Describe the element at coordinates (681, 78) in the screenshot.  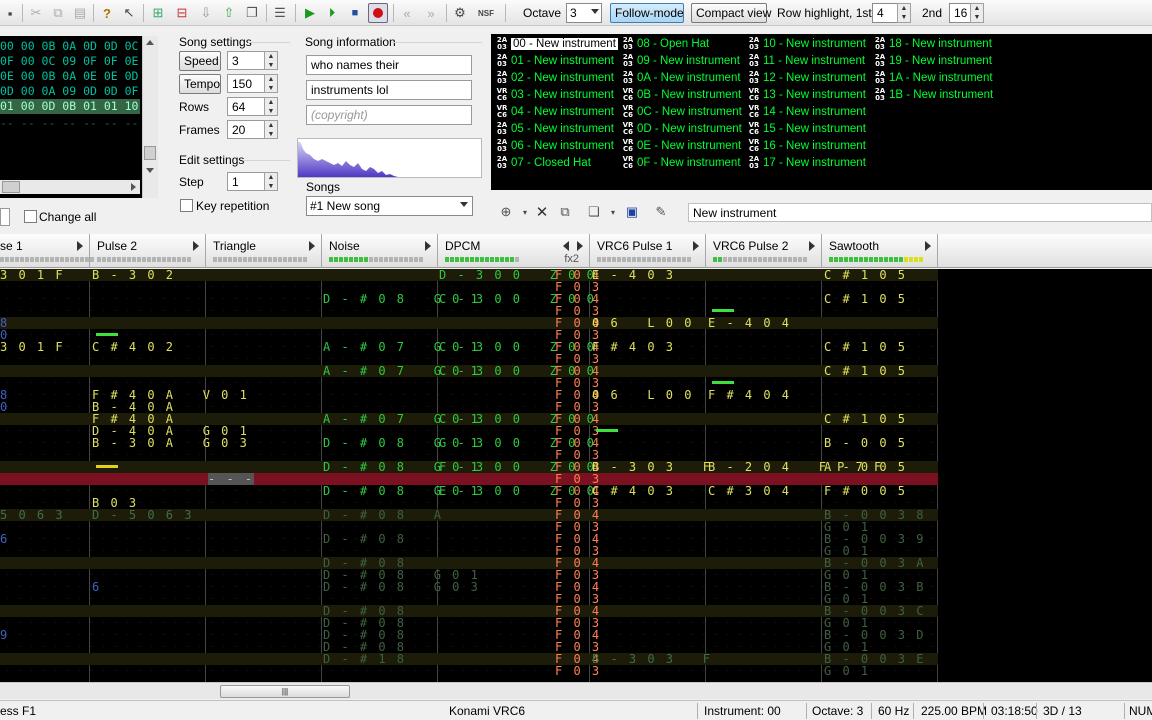
I see `instrument-item: 2A 03 0A - New instrument` at that location.